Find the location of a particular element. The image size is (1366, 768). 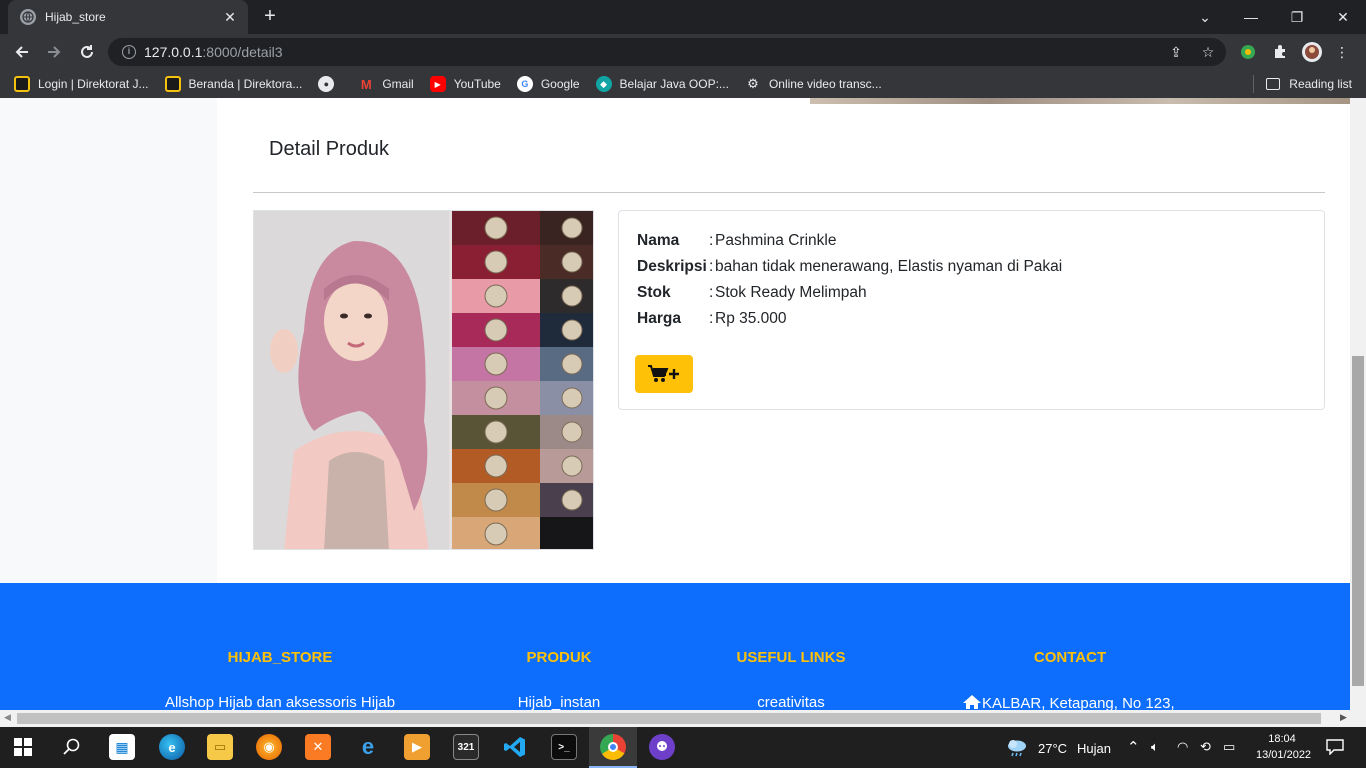

google-icon: G is located at coordinates (524, 84).